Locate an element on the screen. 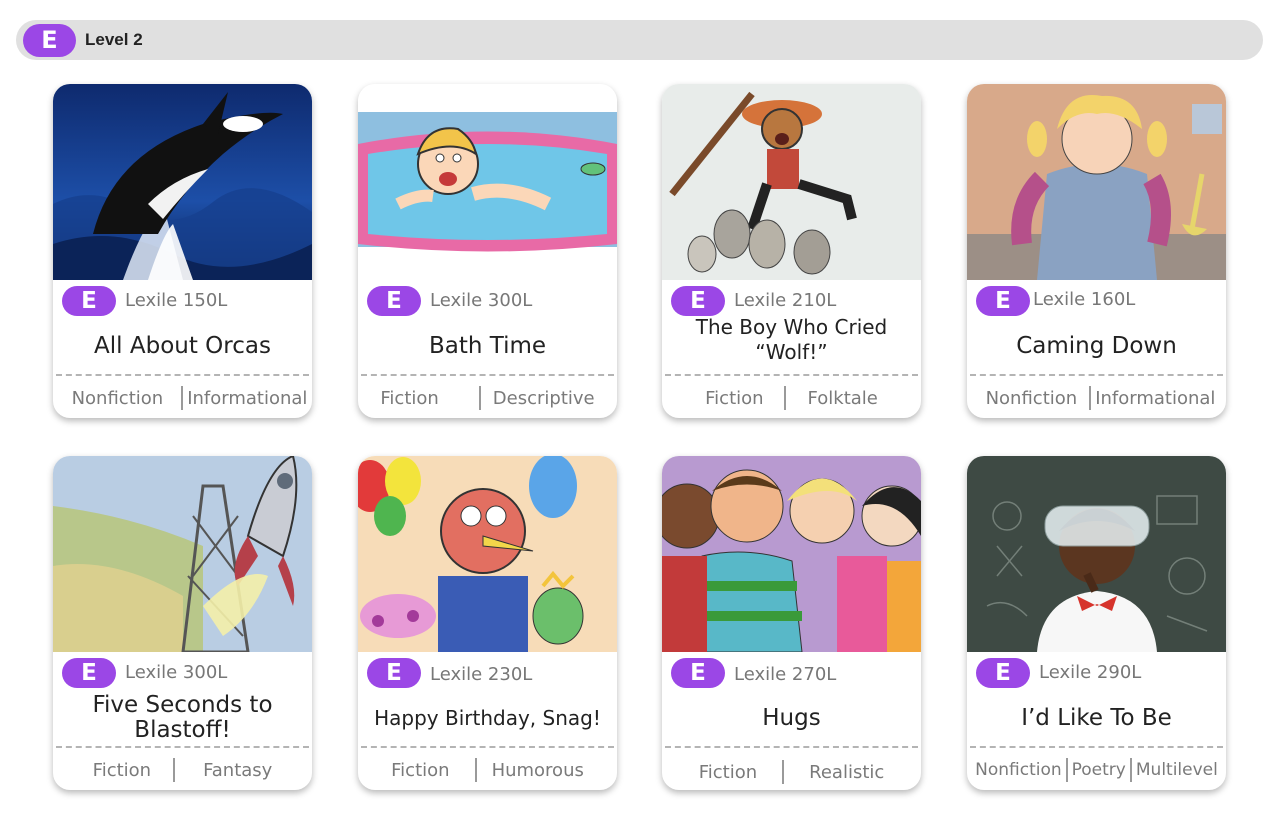  book-title: Caming Down is located at coordinates (1096, 345).